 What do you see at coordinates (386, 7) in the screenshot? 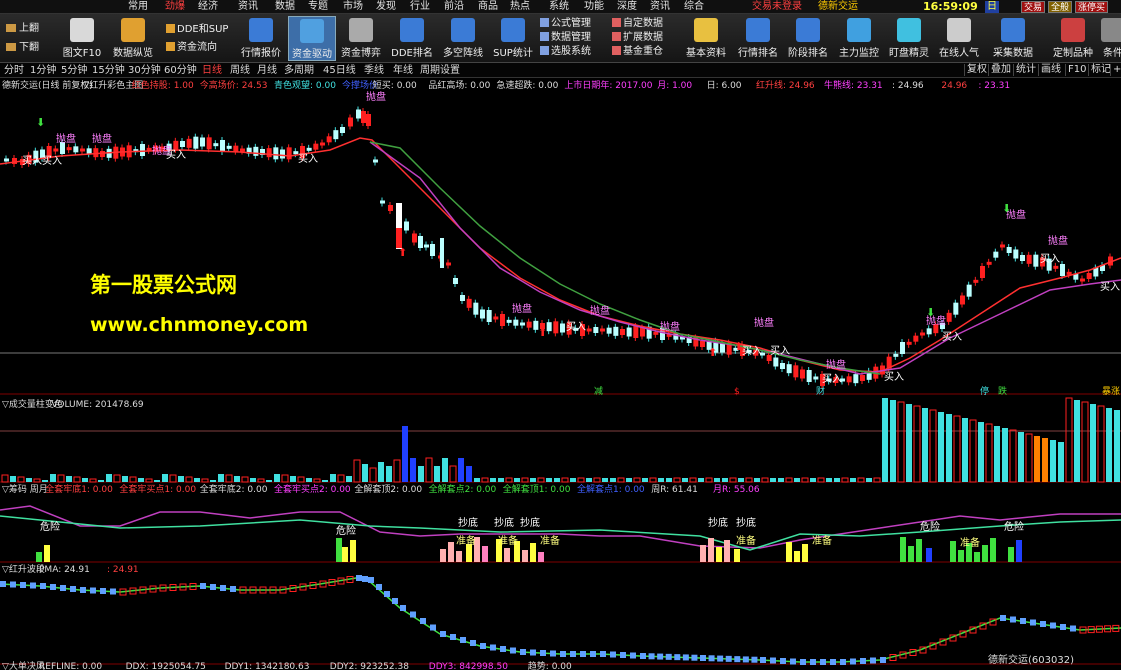
I see `menu-item: 发现` at bounding box center [386, 7].